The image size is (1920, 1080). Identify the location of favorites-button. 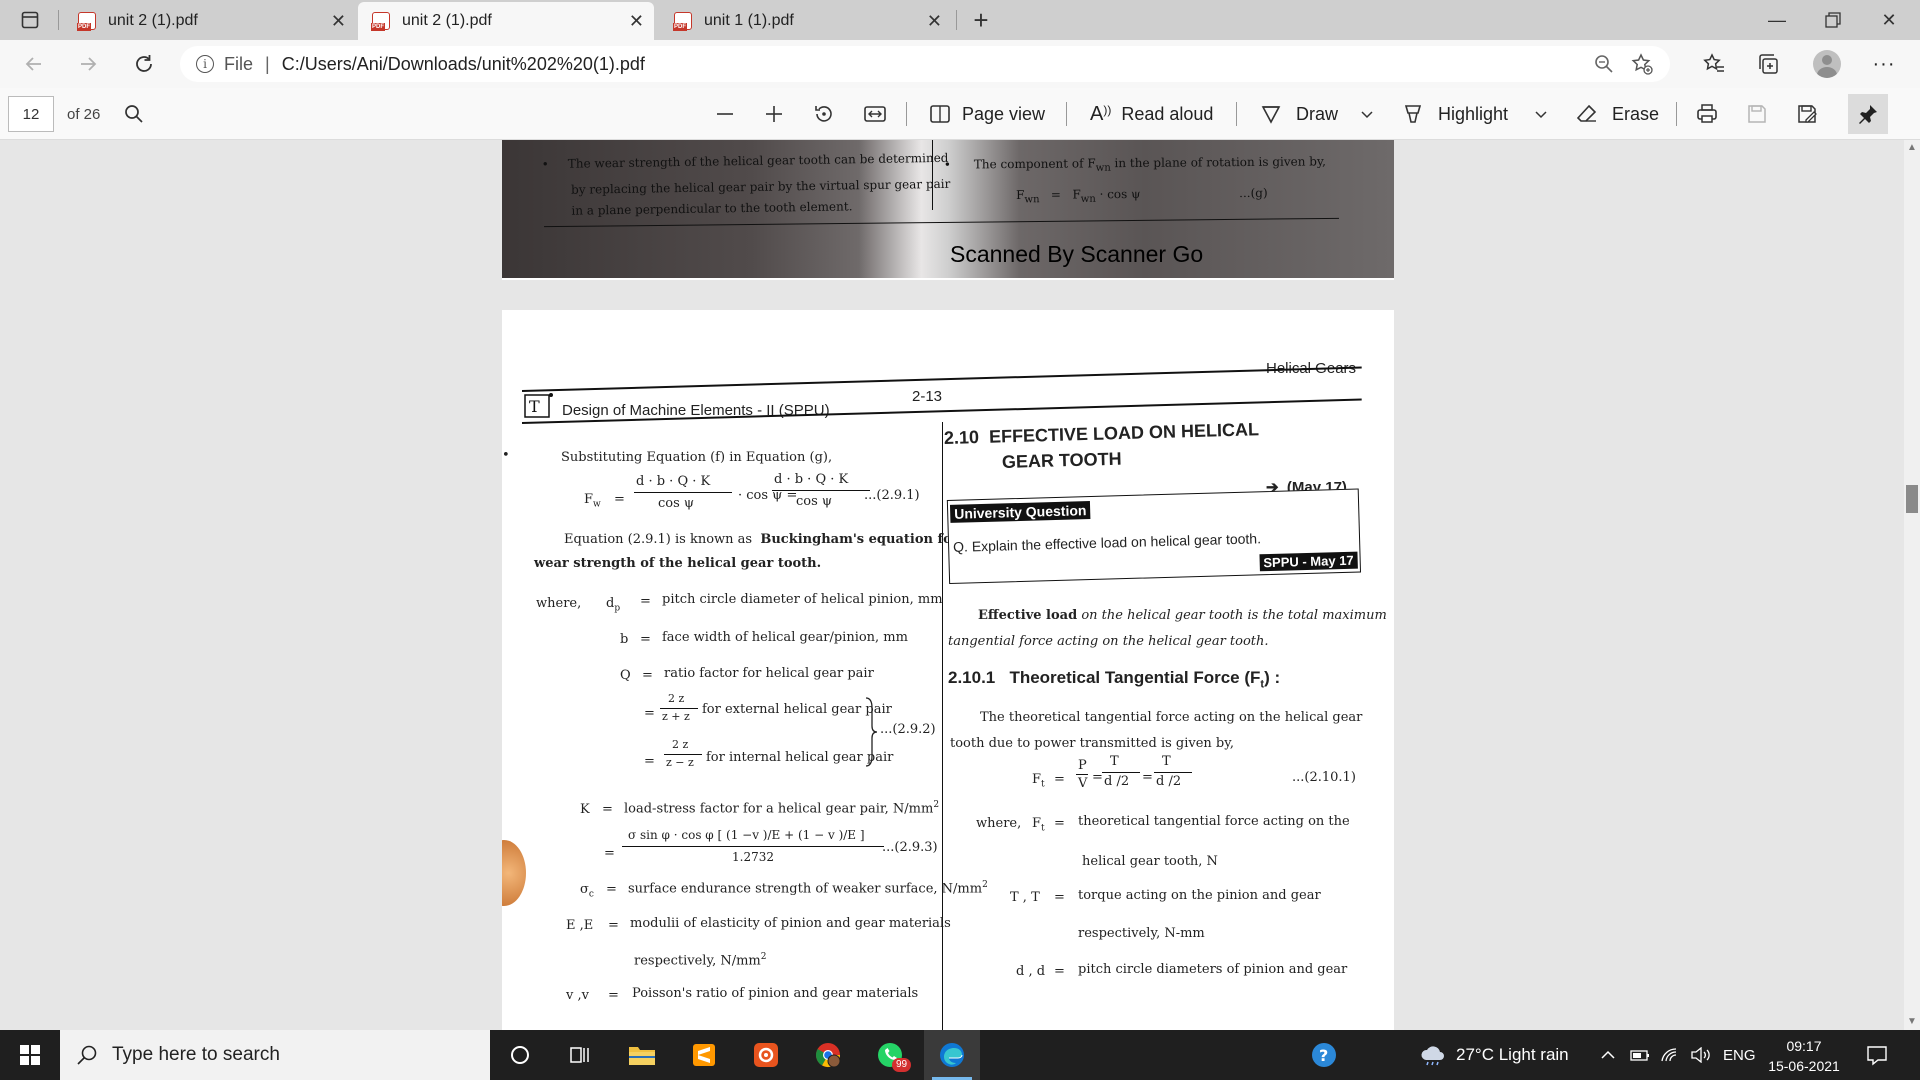
(1714, 64).